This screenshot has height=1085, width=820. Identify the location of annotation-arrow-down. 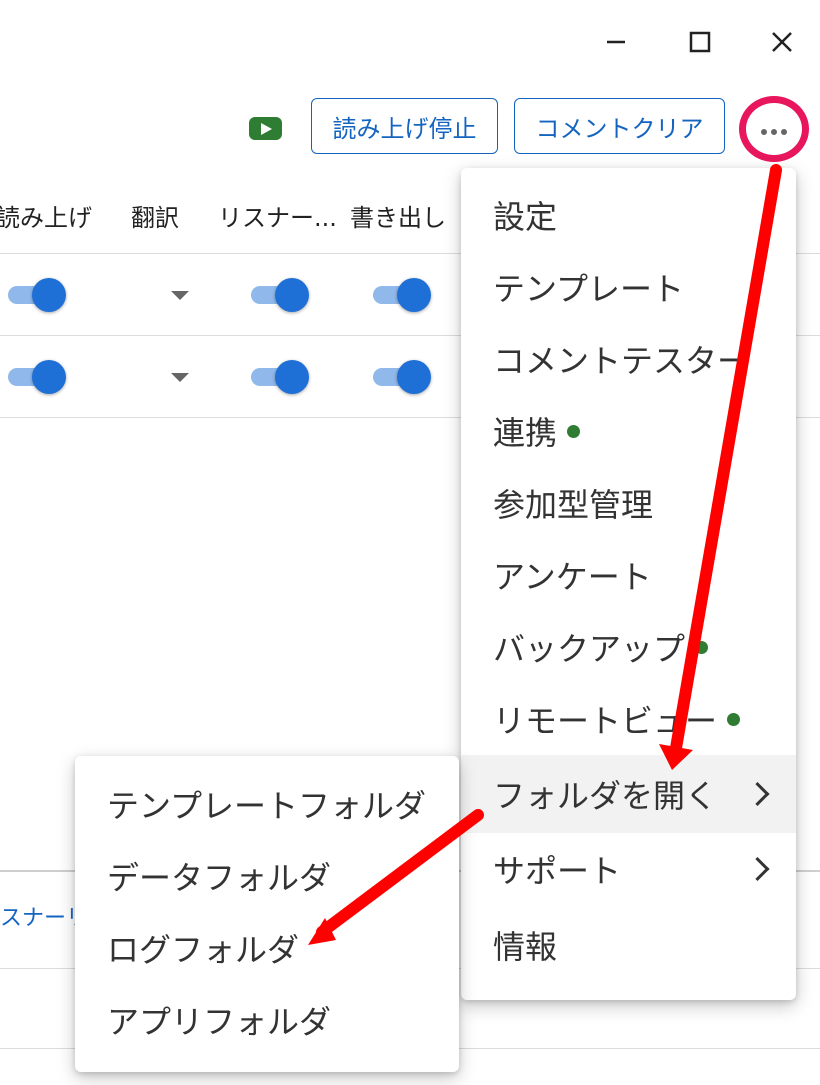
(720, 467).